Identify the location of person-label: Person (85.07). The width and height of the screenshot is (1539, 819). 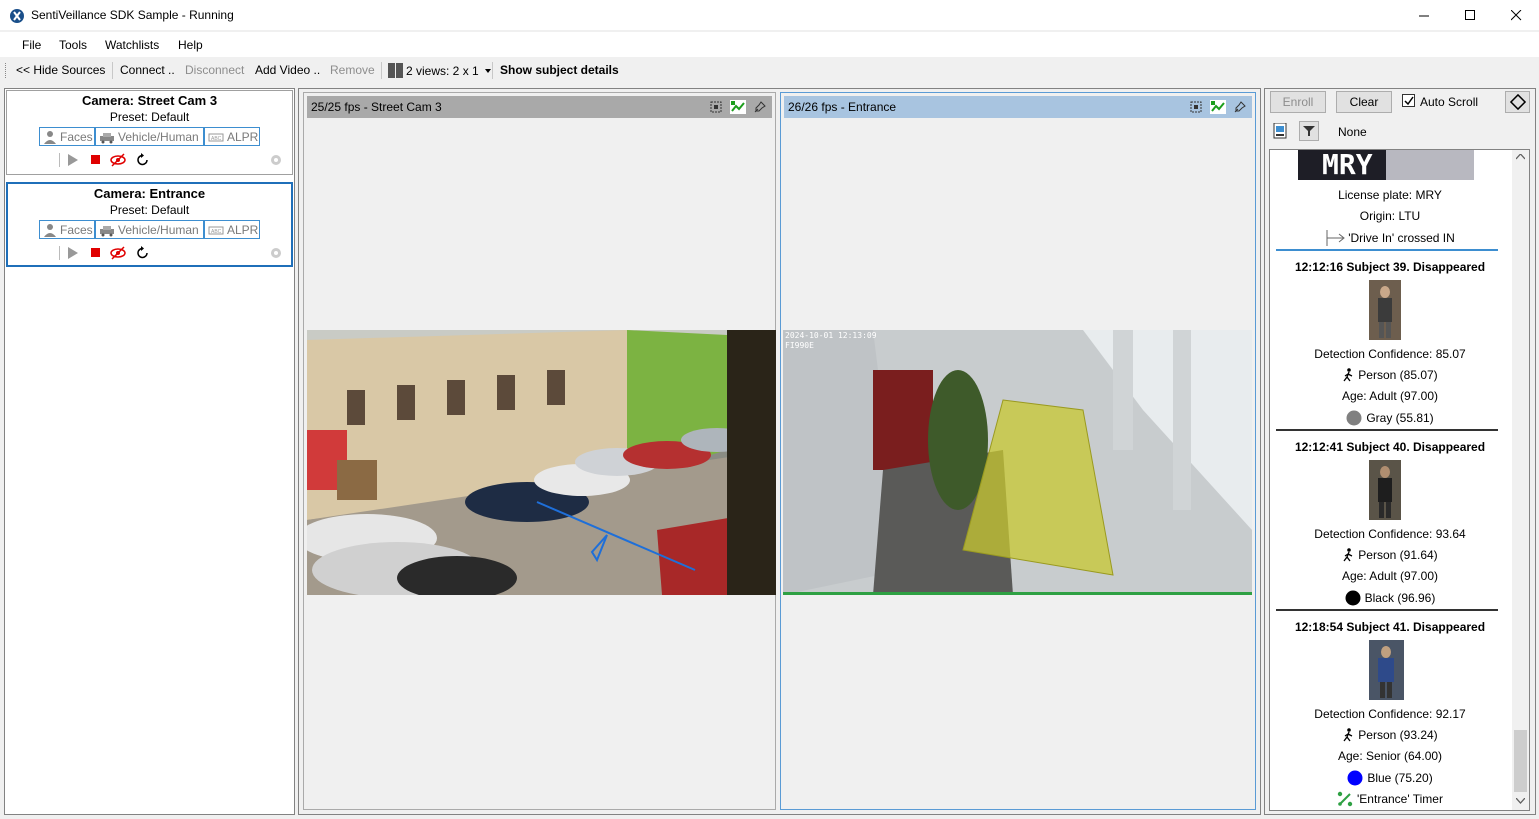
(1398, 375).